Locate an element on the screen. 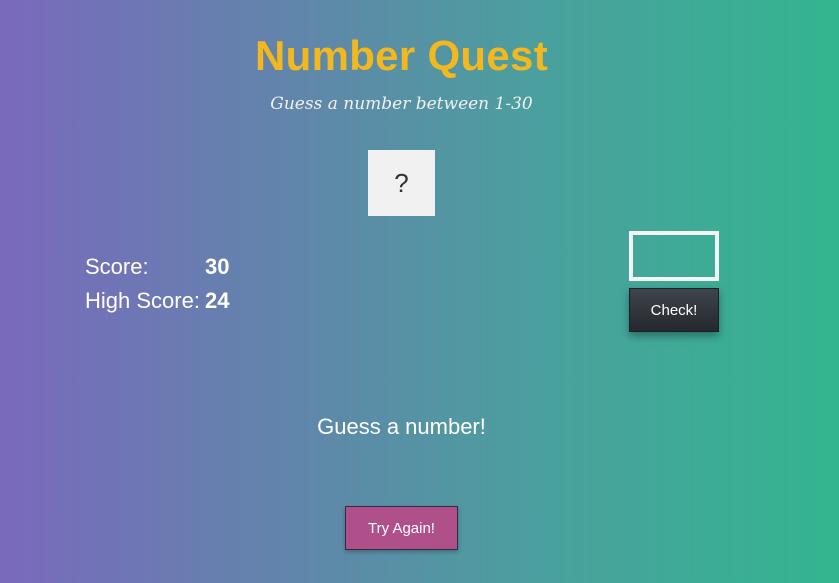 Image resolution: width=839 pixels, height=583 pixels. secret-number-box: ? is located at coordinates (401, 183).